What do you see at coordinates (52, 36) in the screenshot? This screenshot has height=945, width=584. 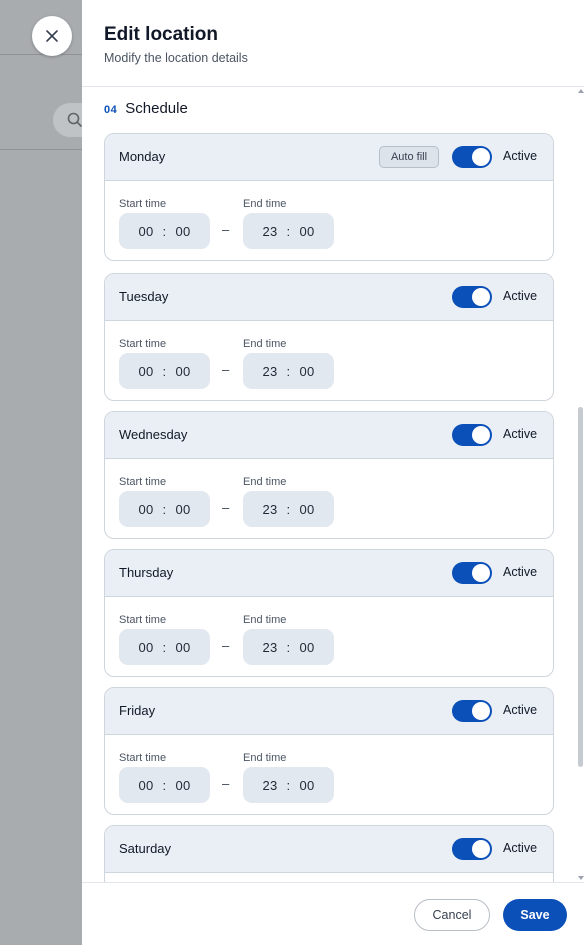 I see `close-button` at bounding box center [52, 36].